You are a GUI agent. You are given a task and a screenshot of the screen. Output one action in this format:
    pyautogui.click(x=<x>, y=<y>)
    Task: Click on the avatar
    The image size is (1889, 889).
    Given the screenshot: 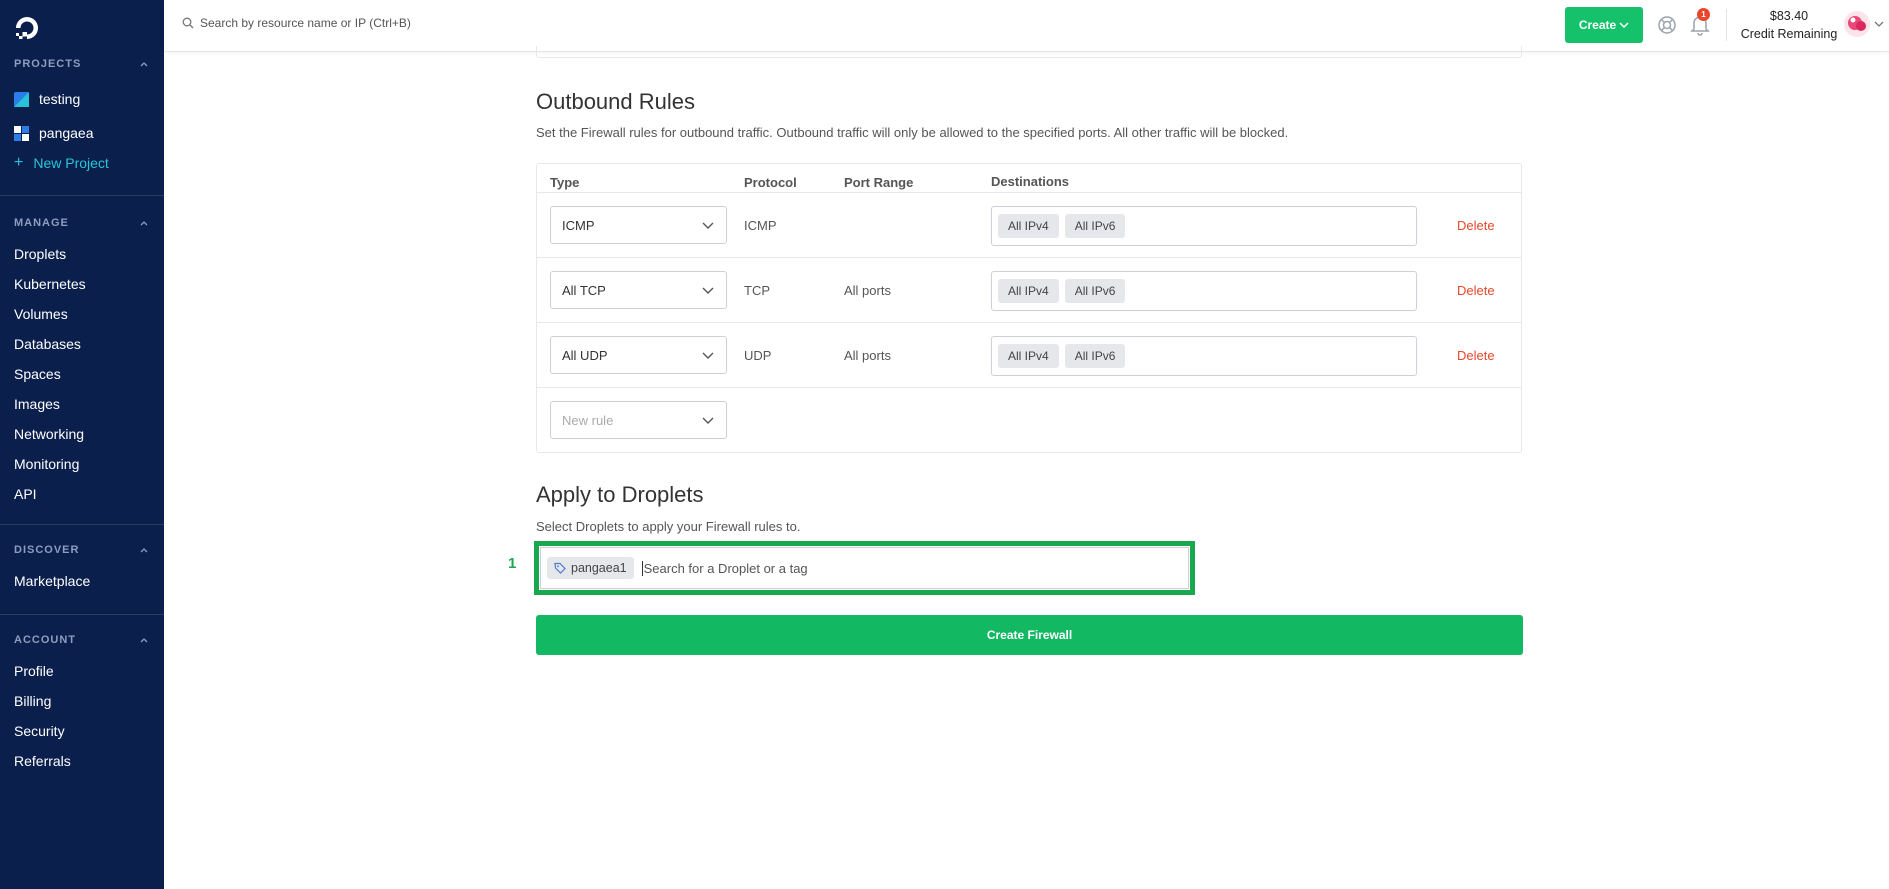 What is the action you would take?
    pyautogui.click(x=1857, y=24)
    